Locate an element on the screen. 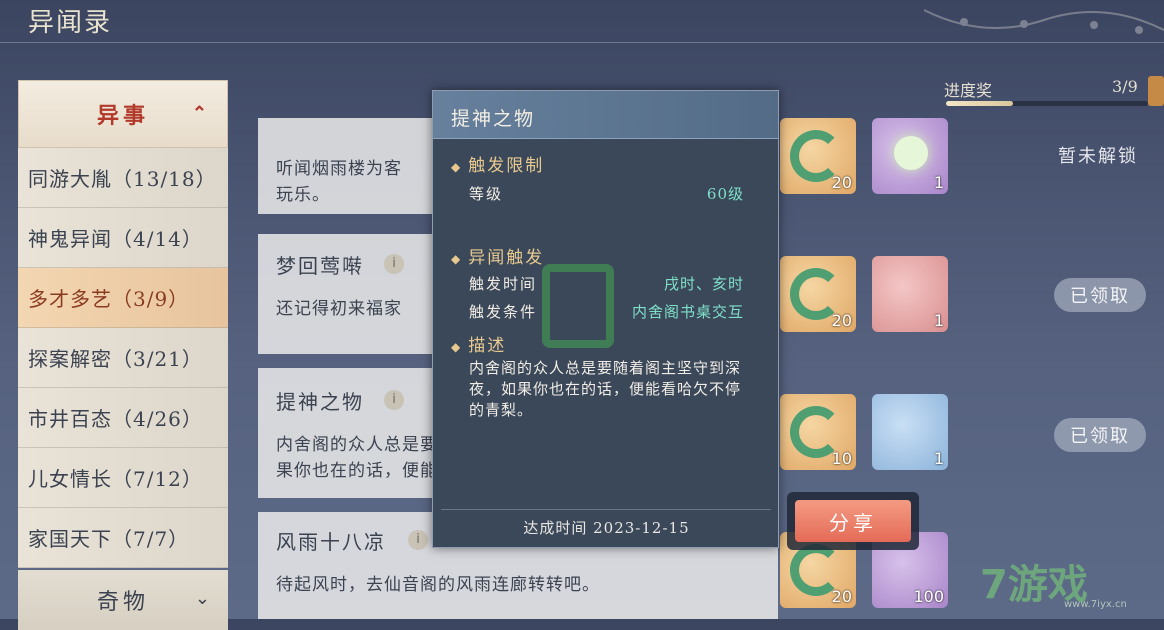 Image resolution: width=1164 pixels, height=630 pixels. sidebar-item-active: 多才多艺（3/9） is located at coordinates (123, 298).